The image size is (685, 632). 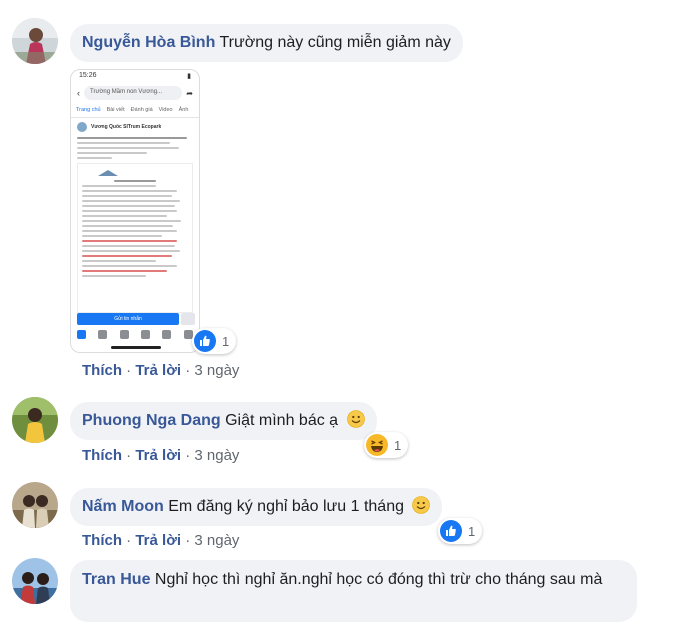 I want to click on author-name: Nấm Moon, so click(x=123, y=506).